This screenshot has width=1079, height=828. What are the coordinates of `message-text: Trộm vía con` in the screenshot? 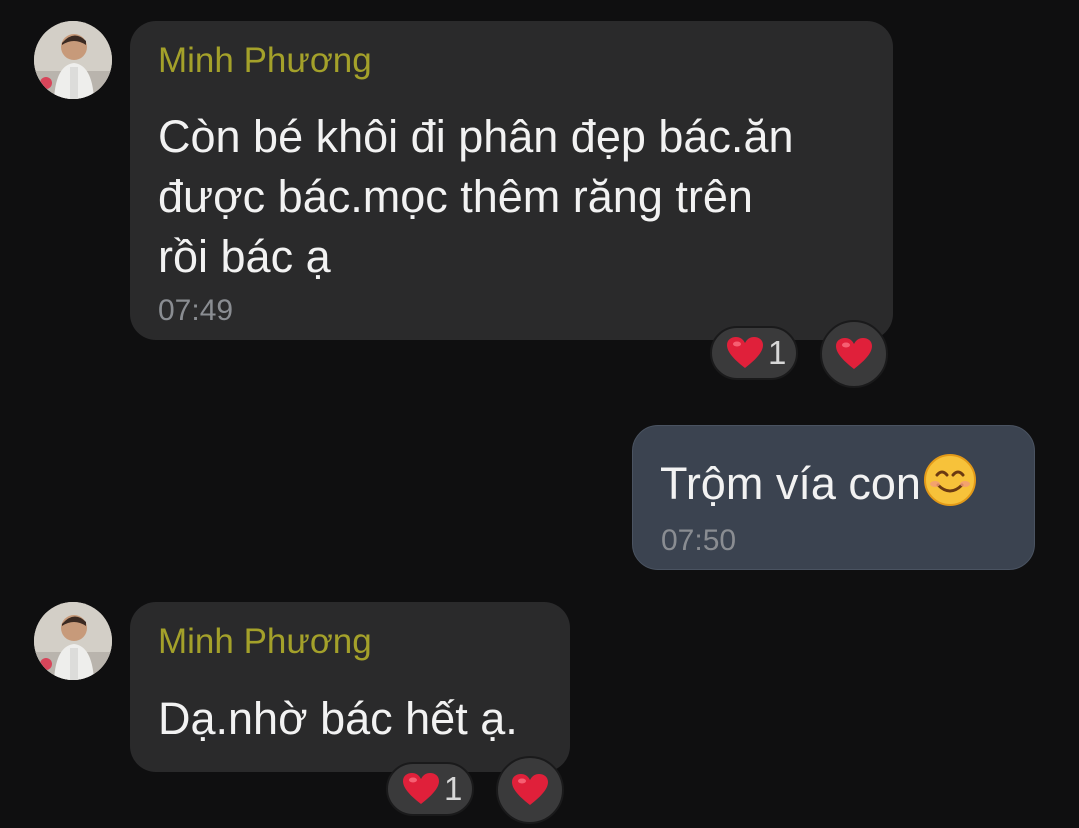 It's located at (818, 483).